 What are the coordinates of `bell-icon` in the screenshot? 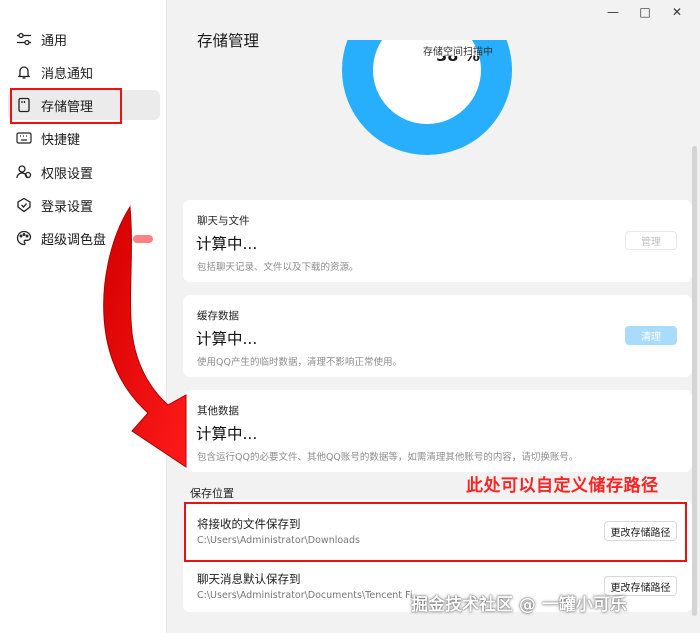 It's located at (24, 72).